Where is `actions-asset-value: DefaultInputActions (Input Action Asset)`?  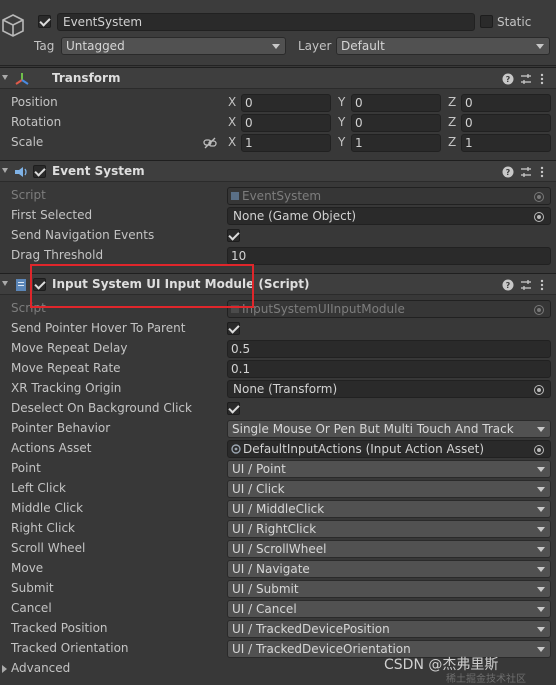 actions-asset-value: DefaultInputActions (Input Action Asset) is located at coordinates (364, 449).